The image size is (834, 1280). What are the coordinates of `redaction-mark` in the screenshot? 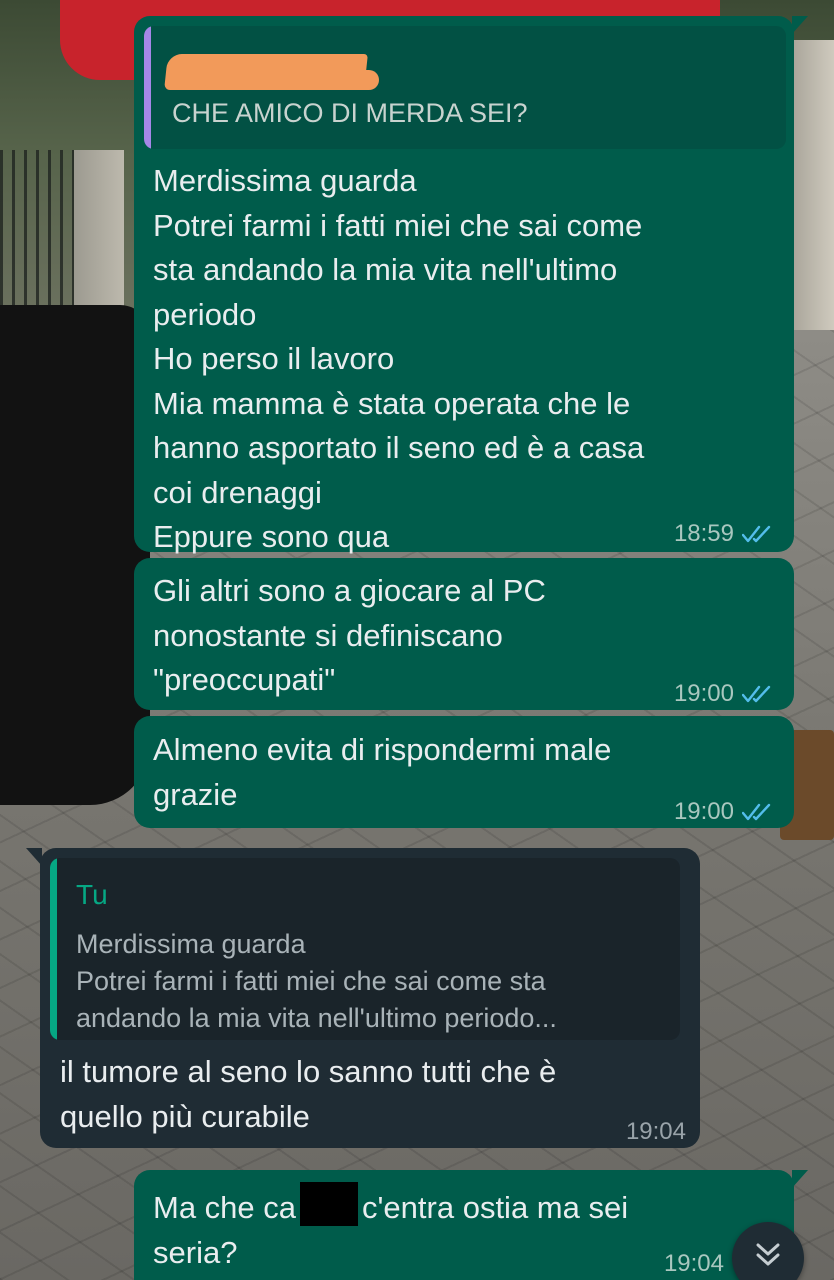 It's located at (291, 80).